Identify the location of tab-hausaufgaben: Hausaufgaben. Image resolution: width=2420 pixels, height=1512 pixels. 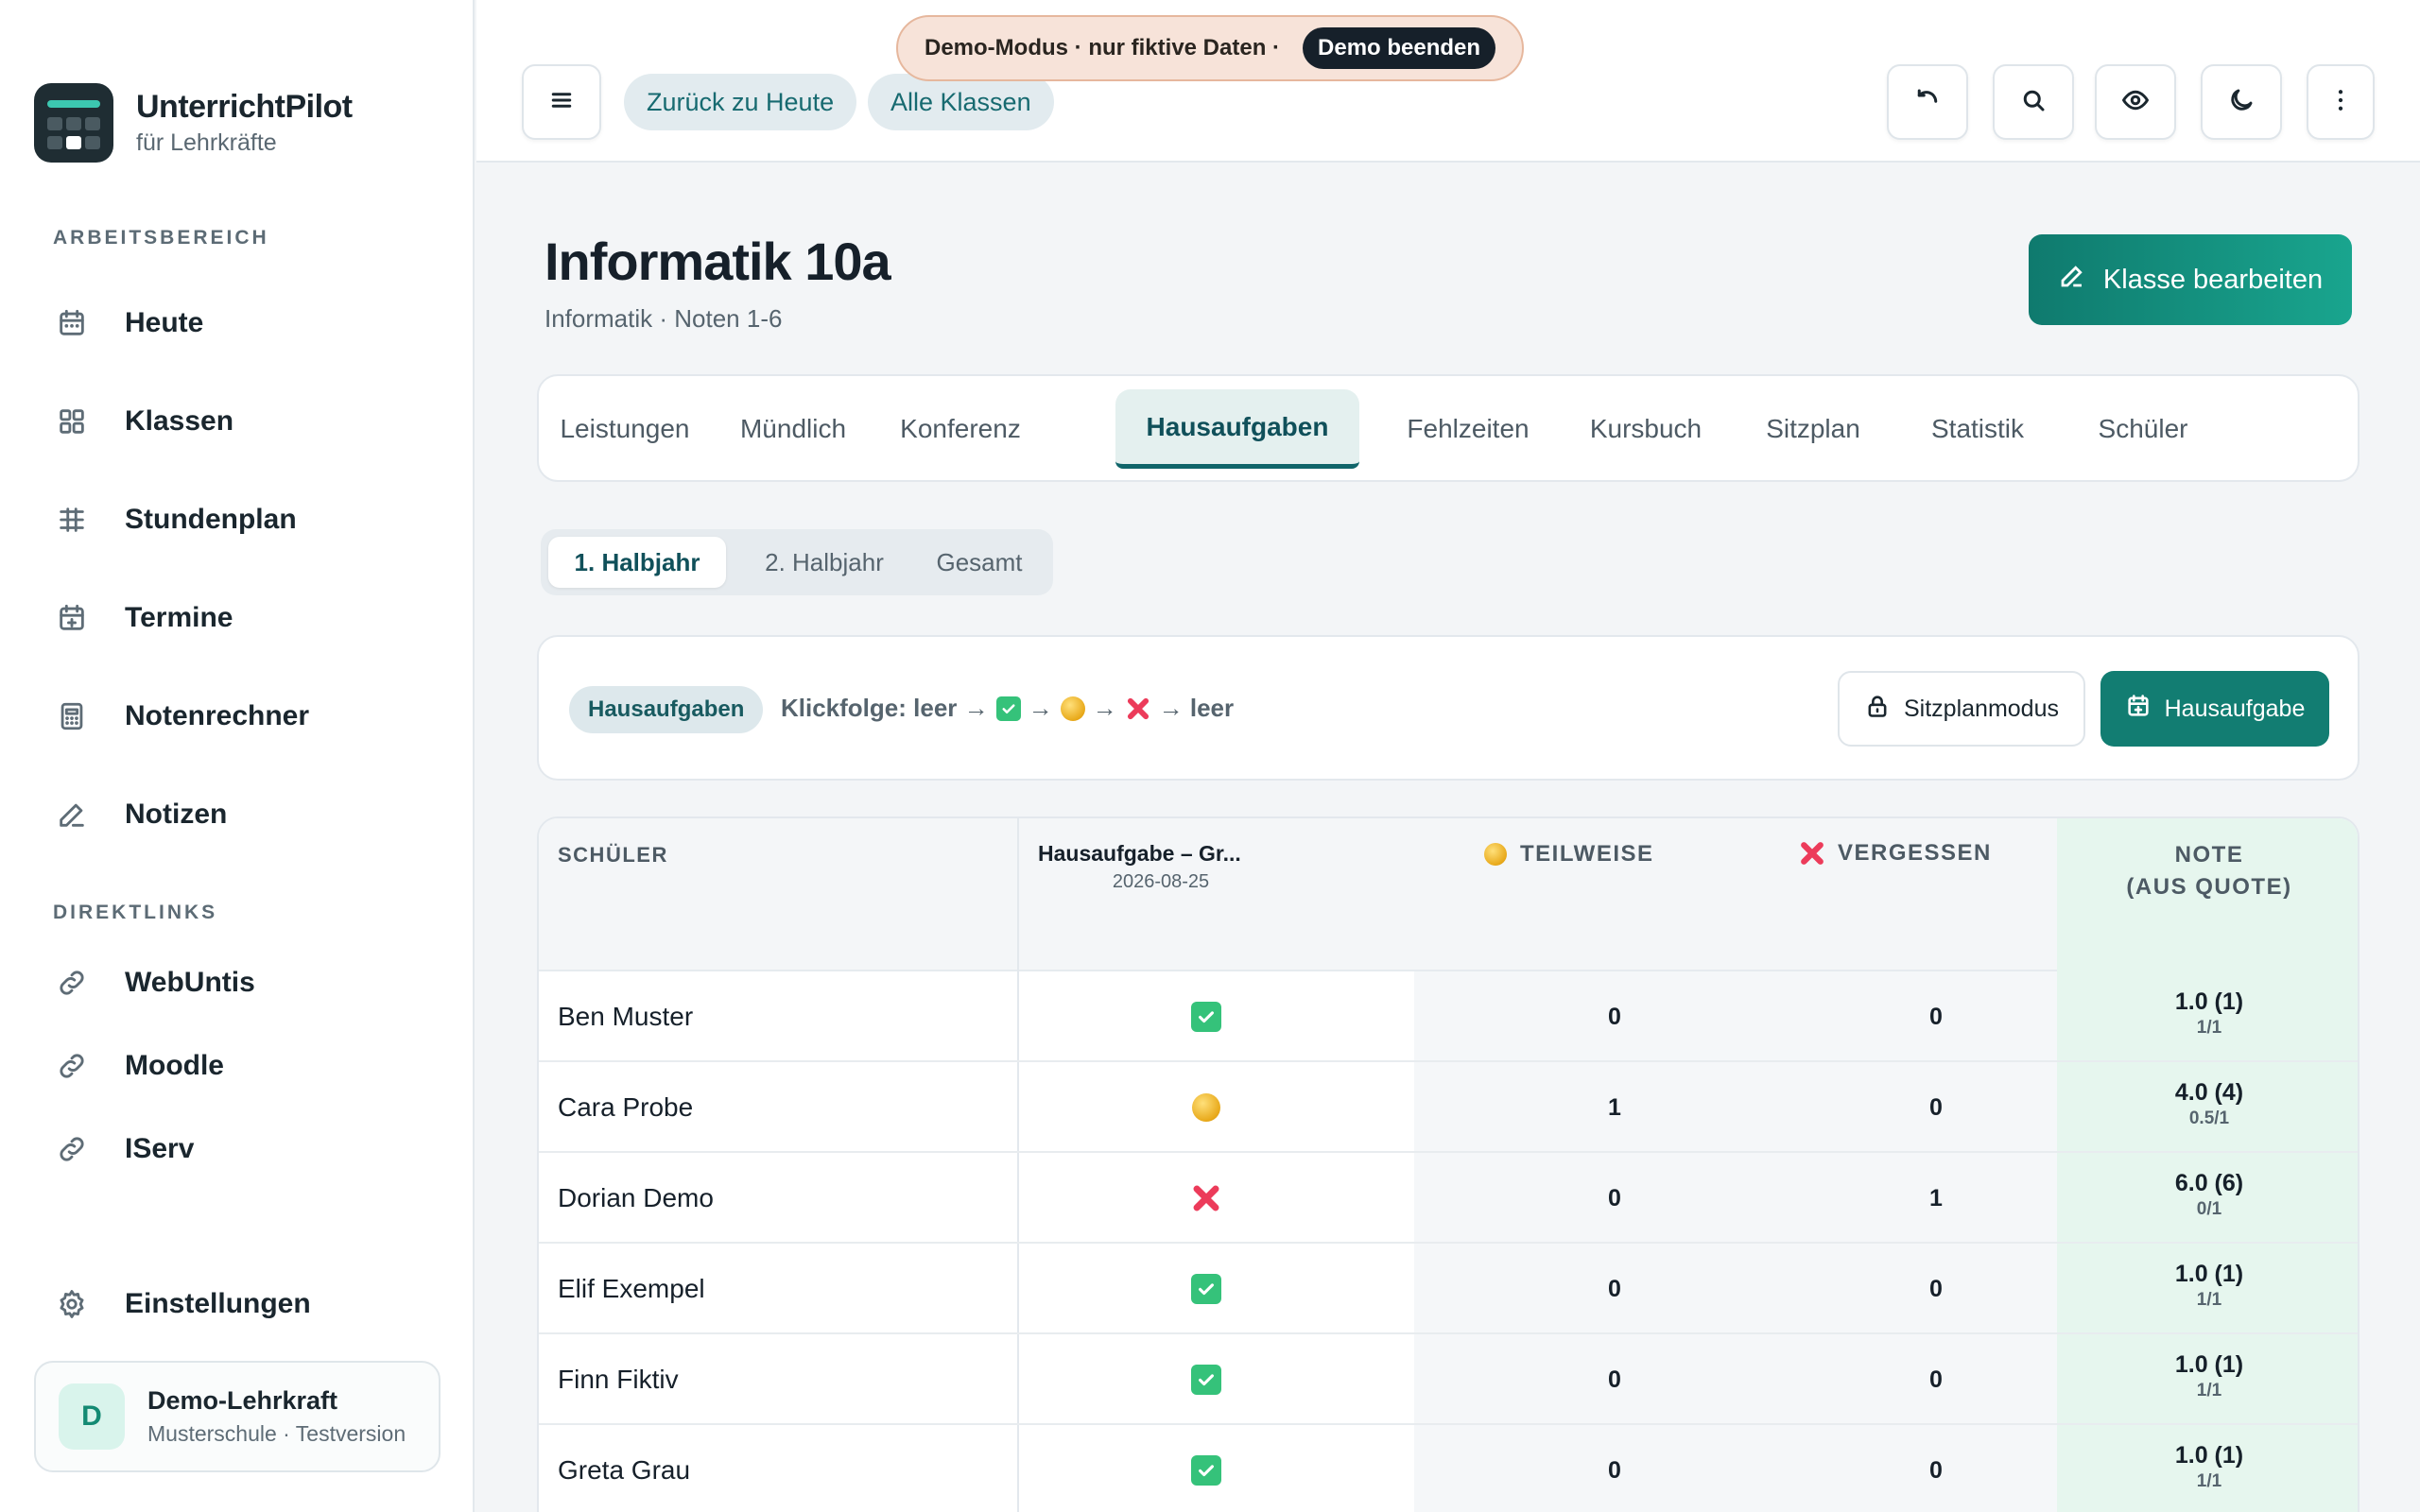
(1237, 429).